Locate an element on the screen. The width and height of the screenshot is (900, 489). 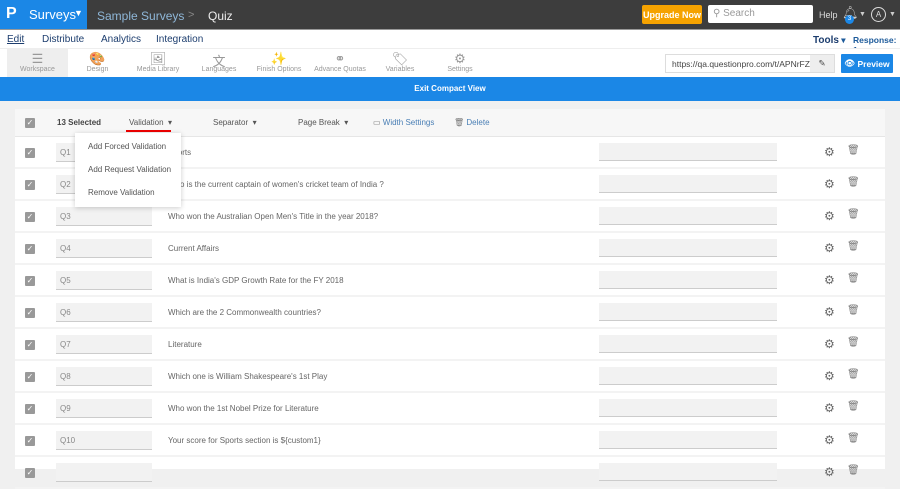
preview-button: 👁︎ Preview is located at coordinates (867, 63).